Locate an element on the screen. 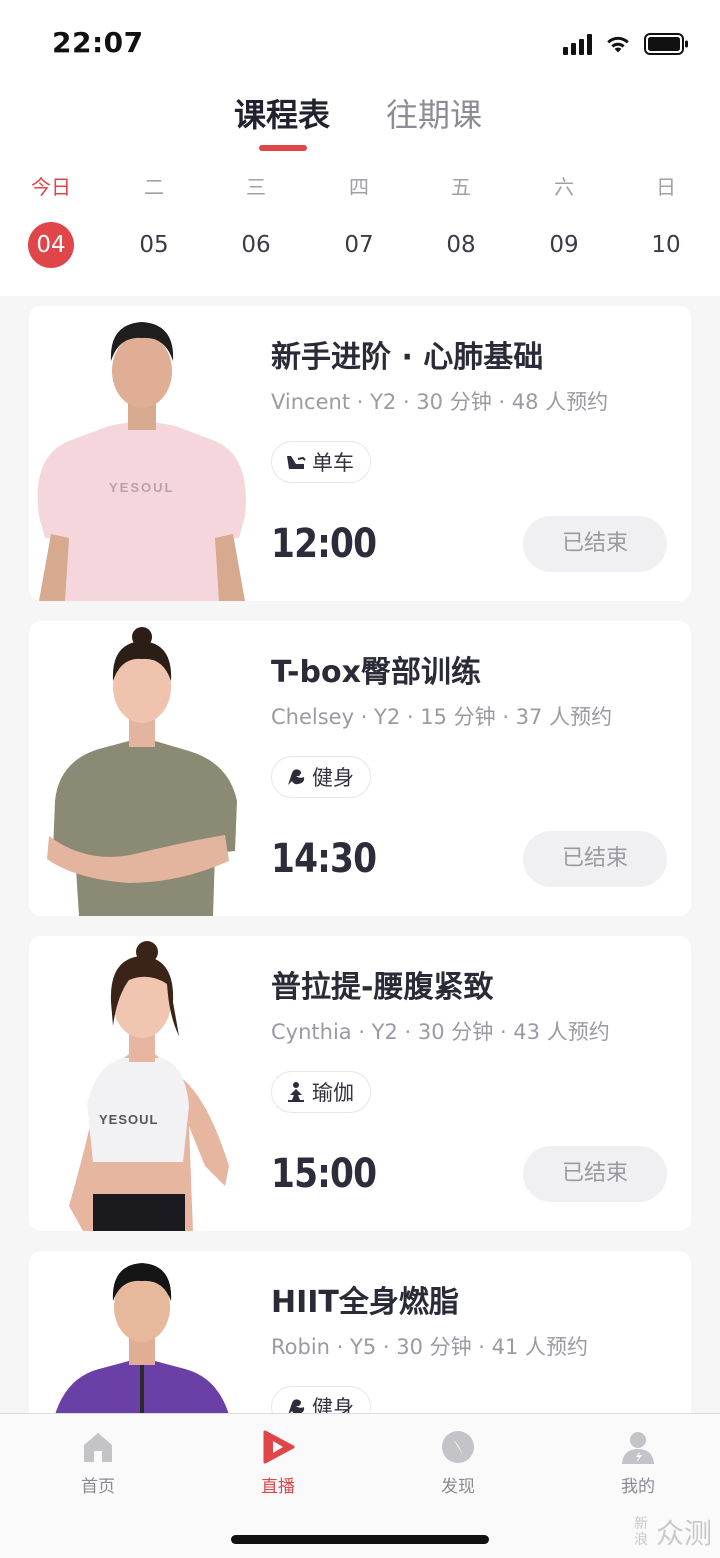 The image size is (720, 1558). course-meta: Chelsey · Y2 · 15 分钟 · 37 人预约 is located at coordinates (442, 717).